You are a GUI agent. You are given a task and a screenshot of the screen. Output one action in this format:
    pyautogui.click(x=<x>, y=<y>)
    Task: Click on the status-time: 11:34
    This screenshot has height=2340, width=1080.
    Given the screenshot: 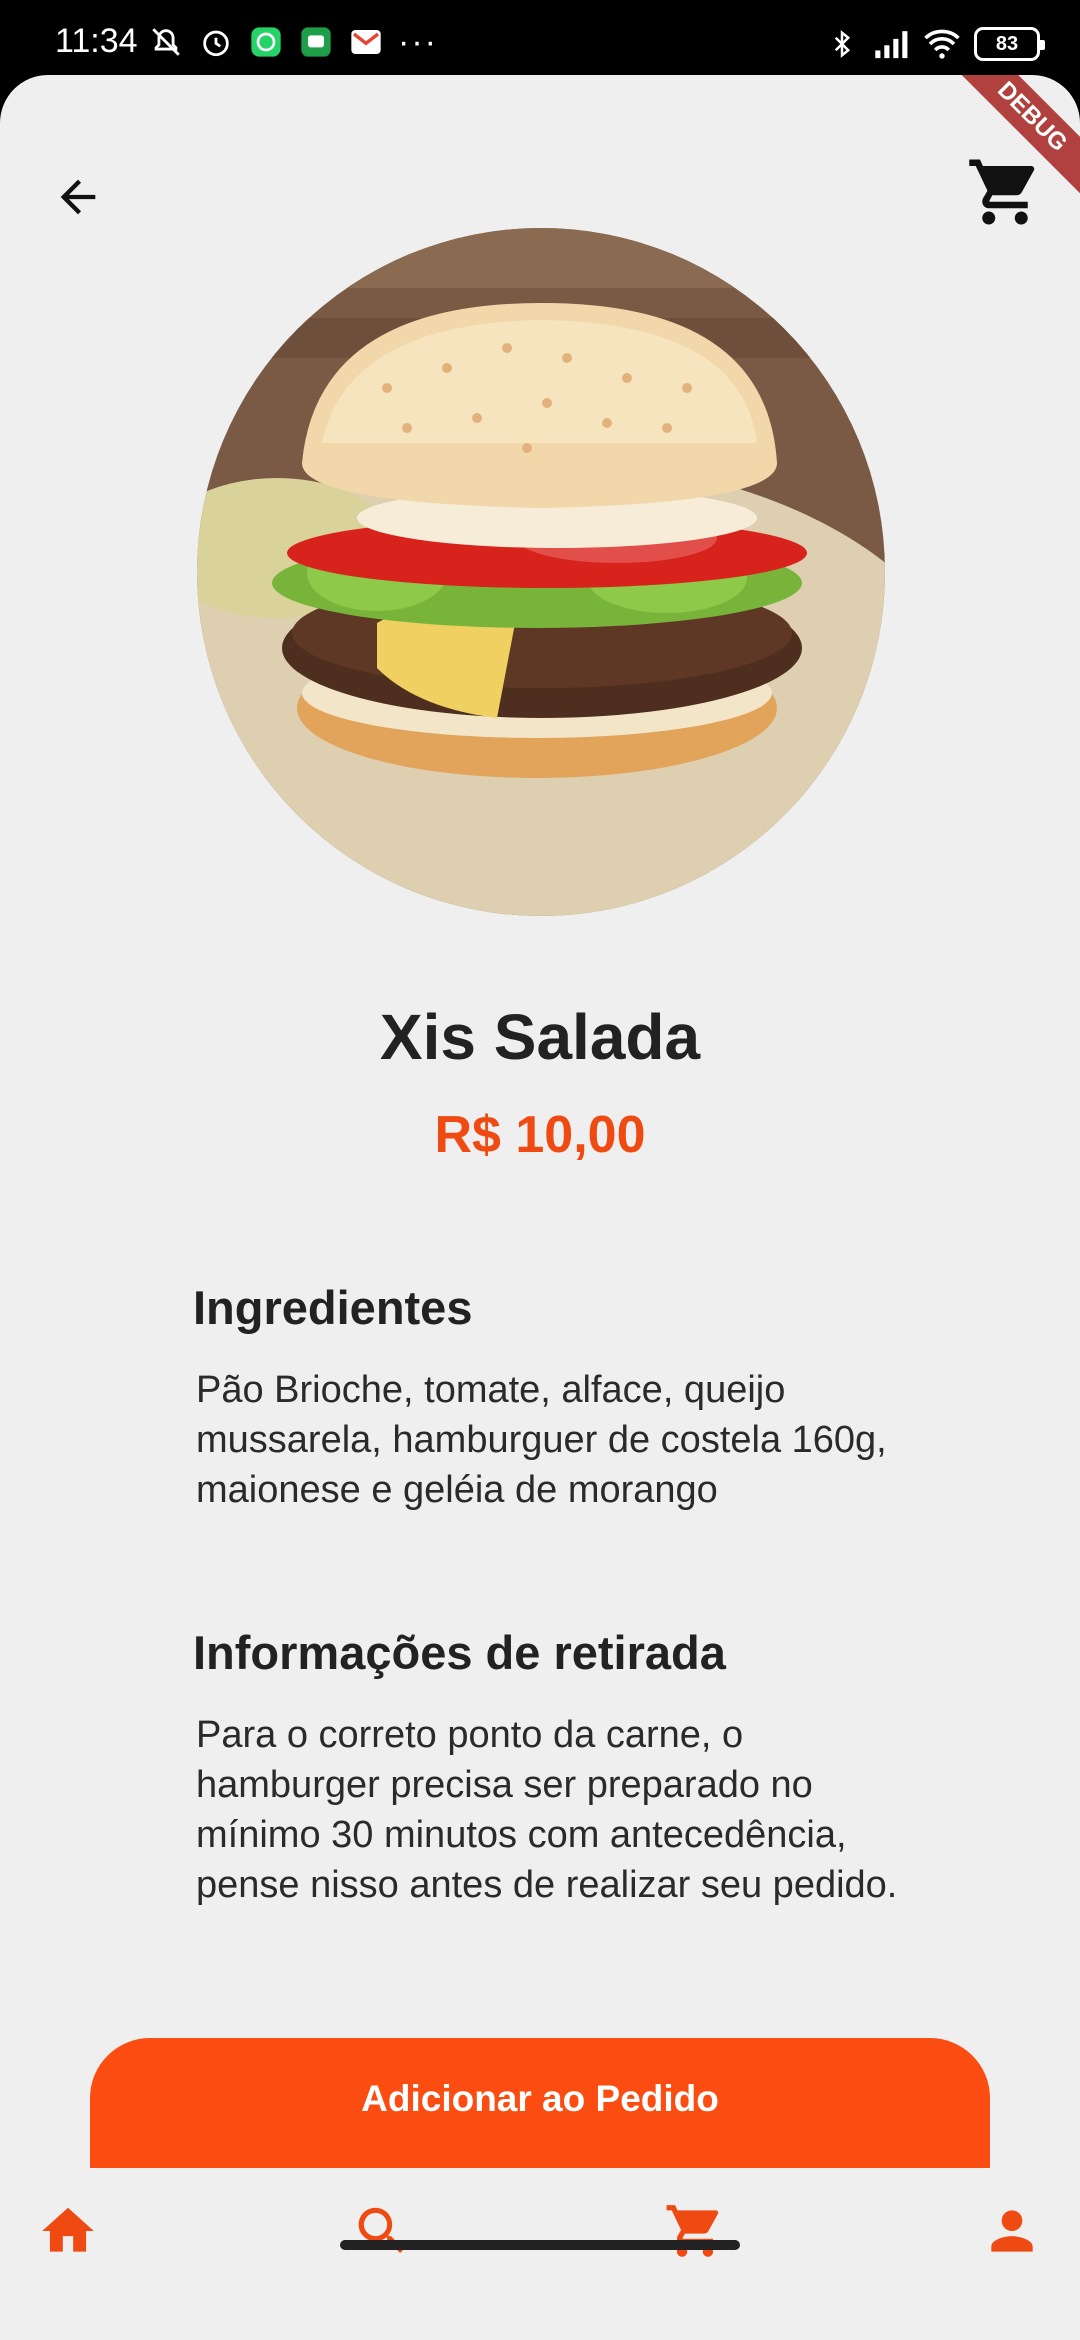 What is the action you would take?
    pyautogui.click(x=96, y=41)
    